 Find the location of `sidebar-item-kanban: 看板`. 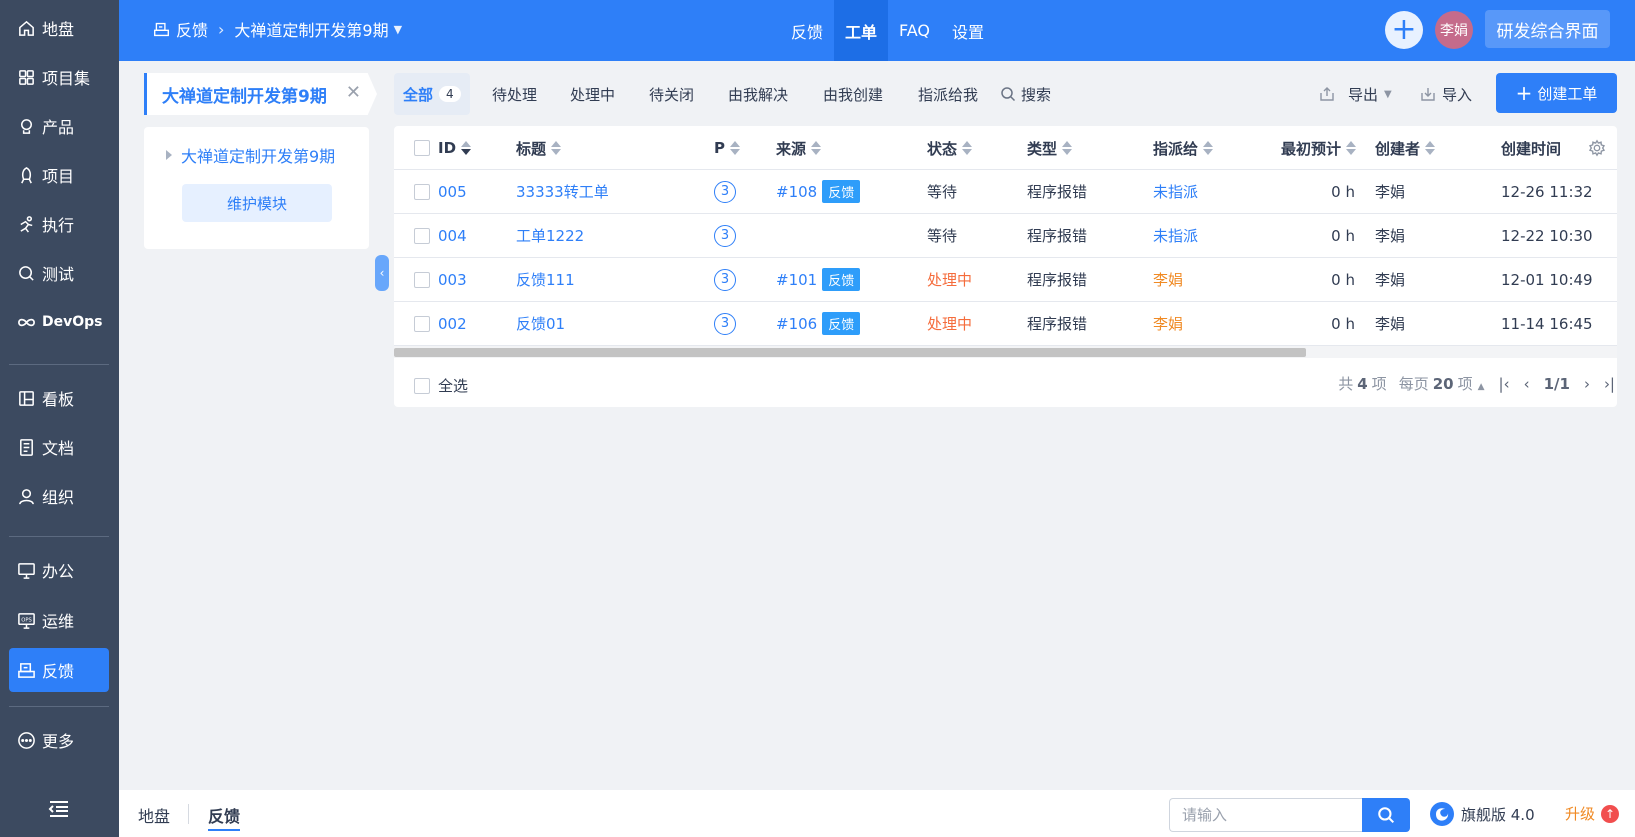

sidebar-item-kanban: 看板 is located at coordinates (59, 398).